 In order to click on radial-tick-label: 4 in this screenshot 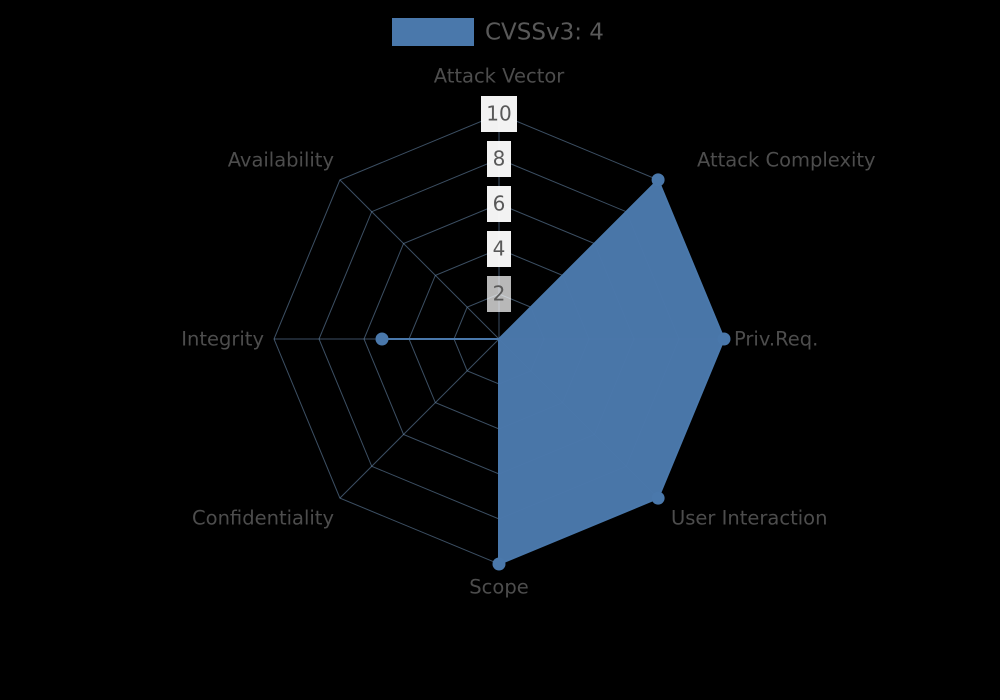, I will do `click(499, 249)`.